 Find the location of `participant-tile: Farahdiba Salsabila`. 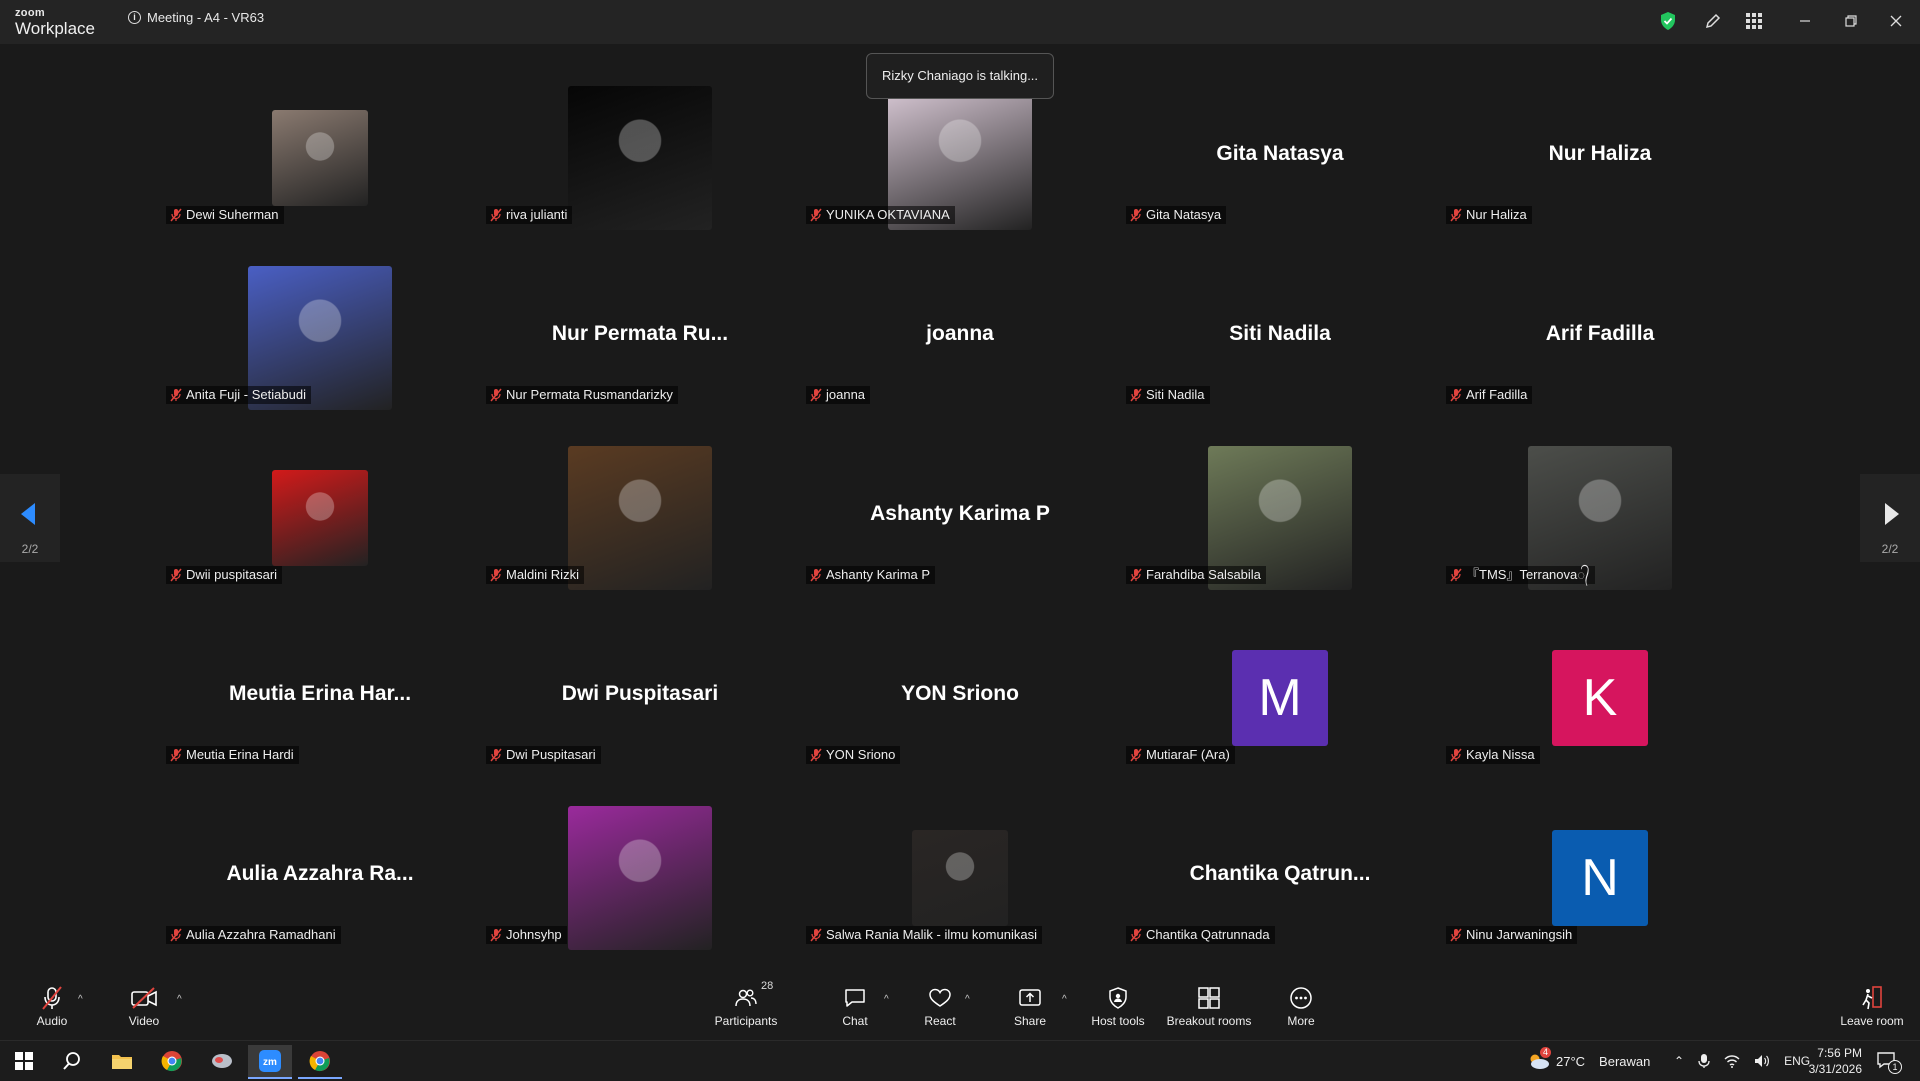

participant-tile: Farahdiba Salsabila is located at coordinates (1280, 520).